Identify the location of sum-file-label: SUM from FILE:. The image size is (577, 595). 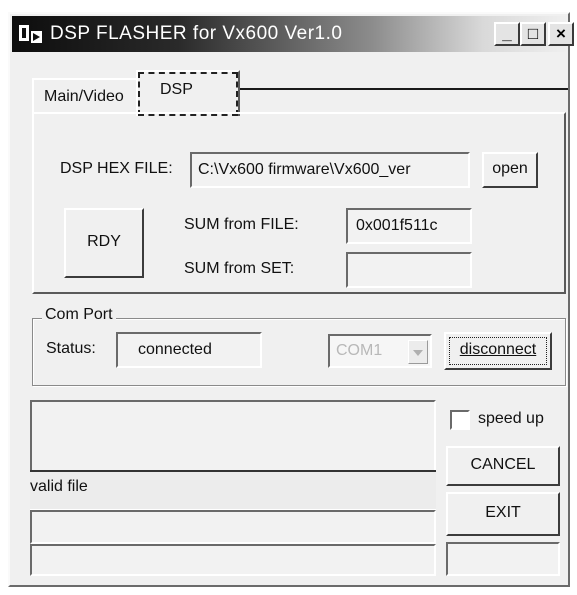
(241, 224).